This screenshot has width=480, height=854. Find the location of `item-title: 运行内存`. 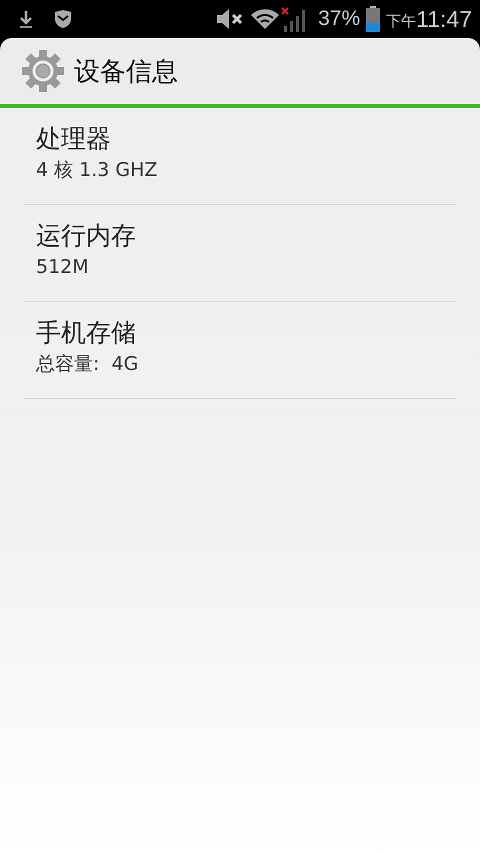

item-title: 运行内存 is located at coordinates (86, 236).